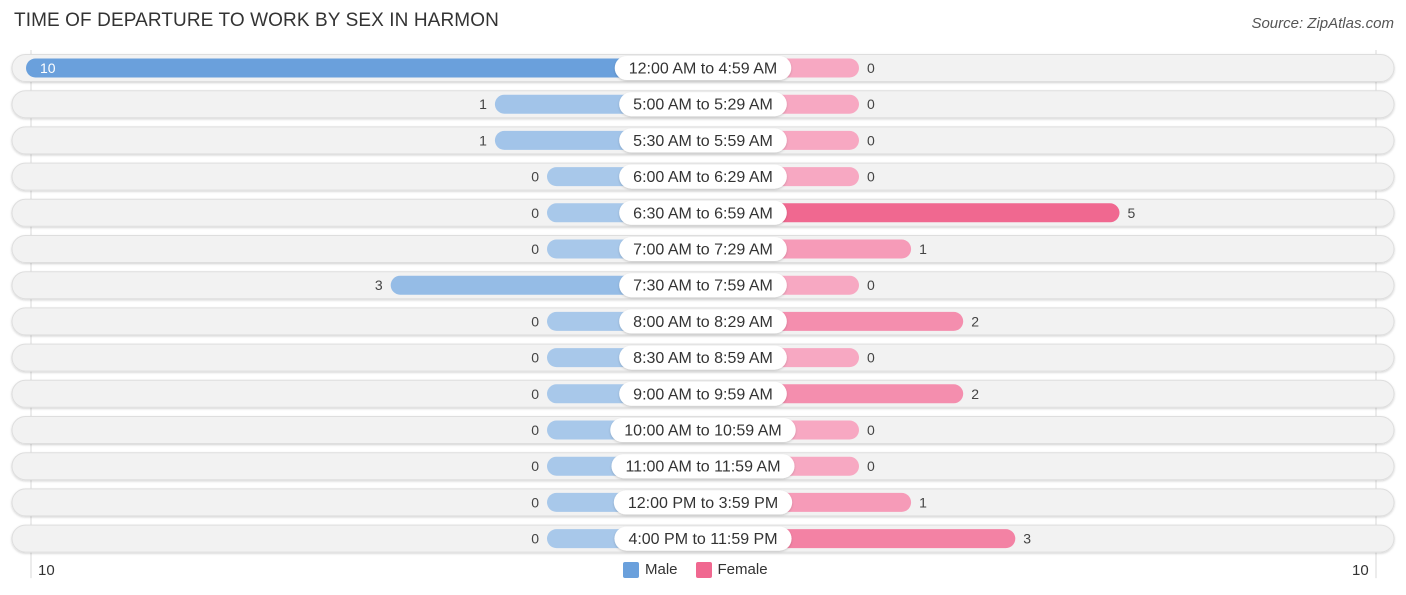 The height and width of the screenshot is (595, 1406). I want to click on category-label: 5:30 AM to 5:59 AM, so click(703, 141).